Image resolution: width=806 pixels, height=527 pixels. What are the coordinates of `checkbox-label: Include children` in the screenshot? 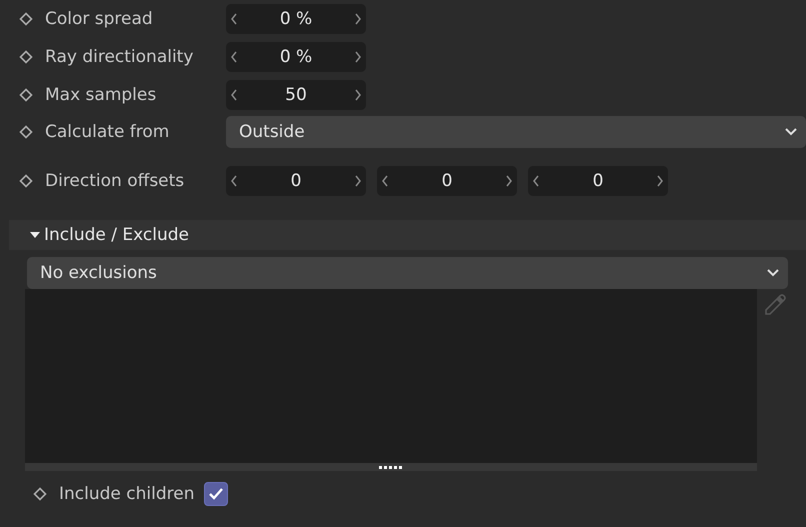 It's located at (126, 494).